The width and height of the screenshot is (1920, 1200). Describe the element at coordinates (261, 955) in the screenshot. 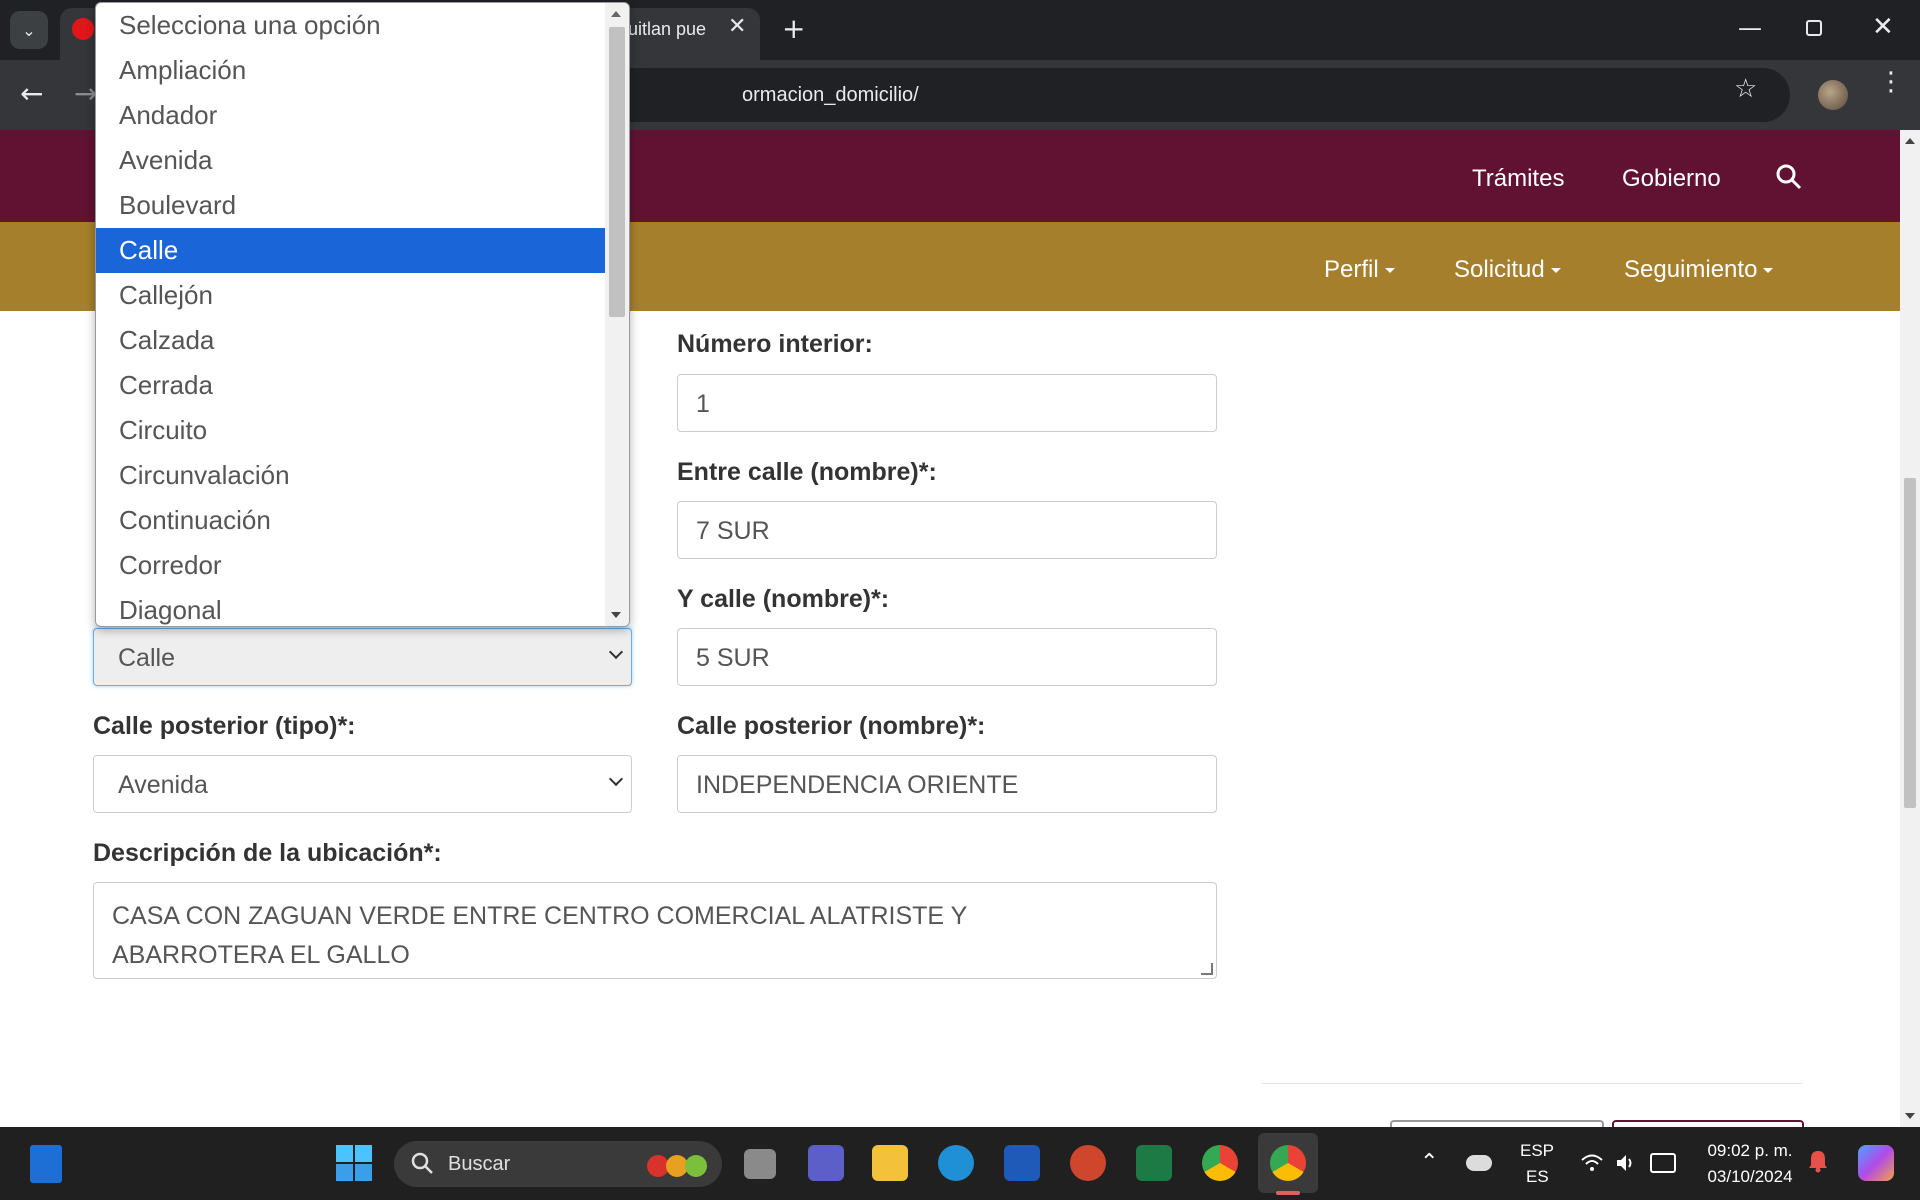

I see `descripcion-line-2: ABARROTERA EL GALLO` at that location.